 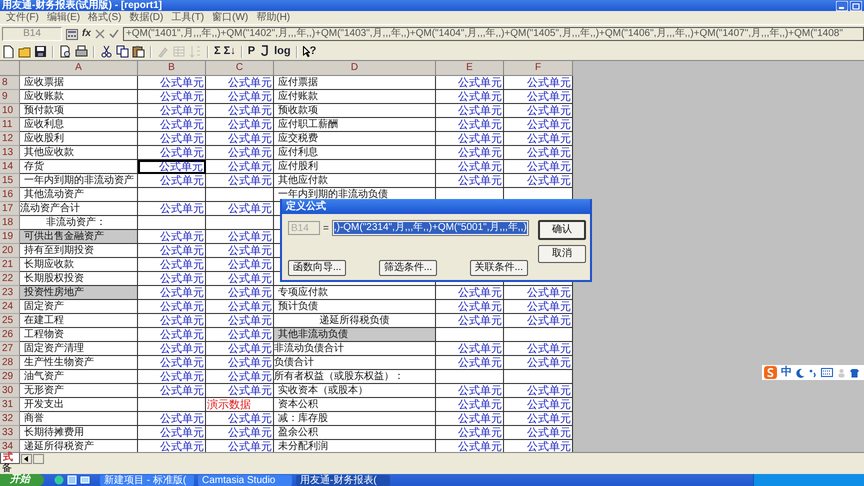 What do you see at coordinates (81, 51) in the screenshot?
I see `printer-icon` at bounding box center [81, 51].